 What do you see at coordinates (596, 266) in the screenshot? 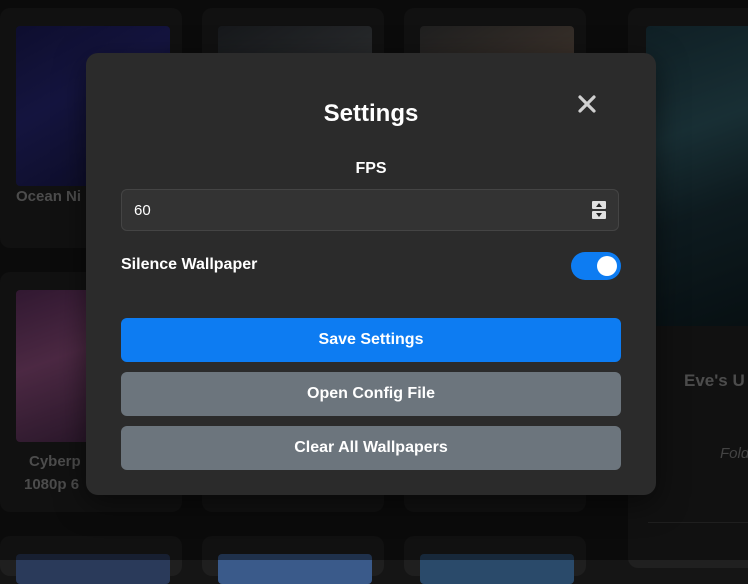
I see `silence-wallpaper-toggle` at bounding box center [596, 266].